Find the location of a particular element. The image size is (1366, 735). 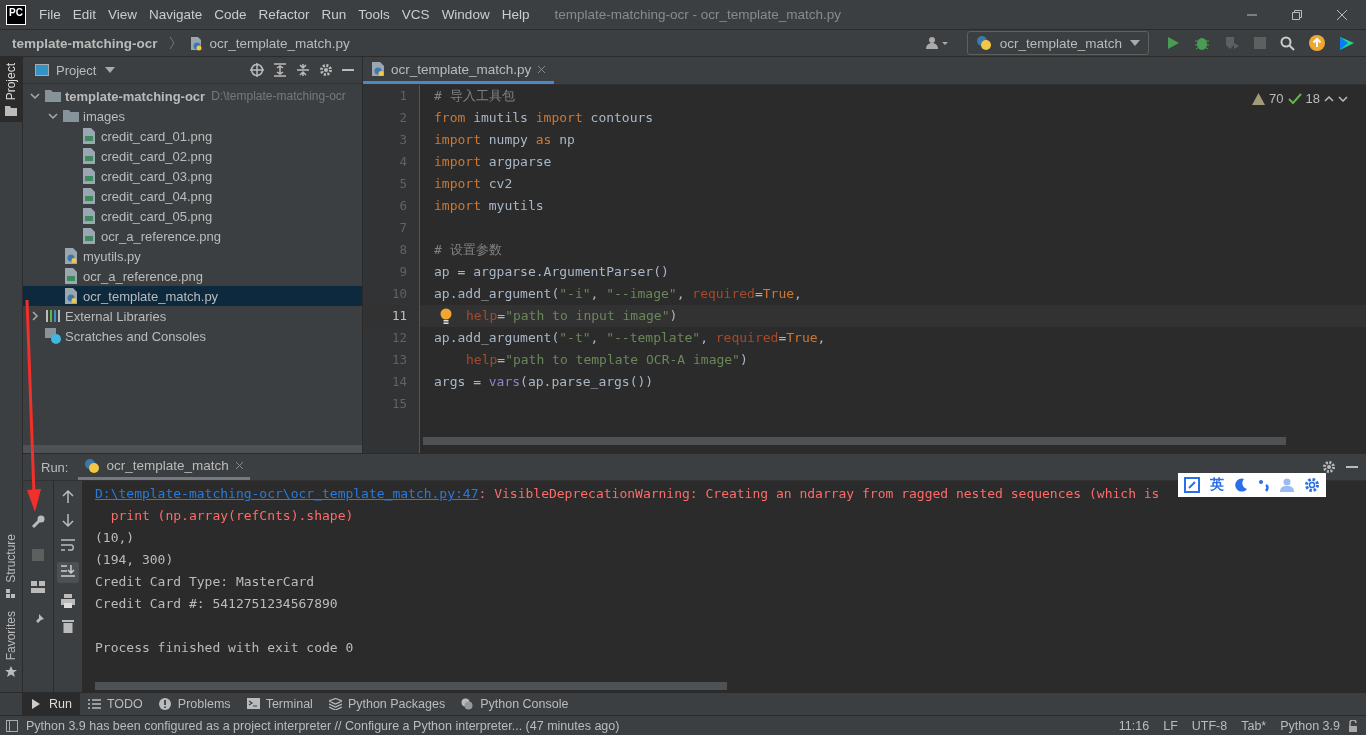

tool-window-tab: Favorites is located at coordinates (11, 644).